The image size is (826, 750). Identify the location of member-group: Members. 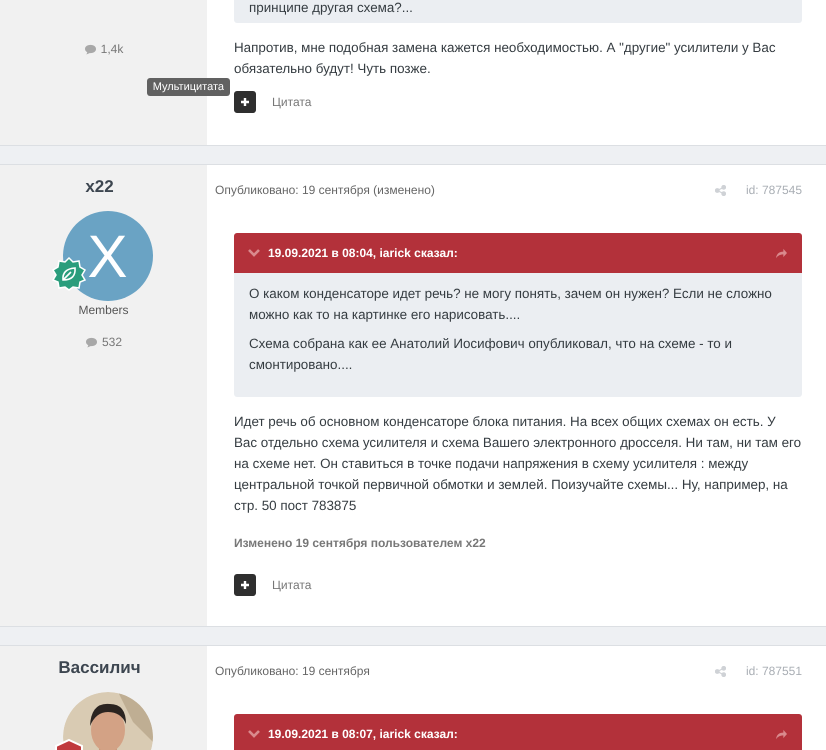
(103, 310).